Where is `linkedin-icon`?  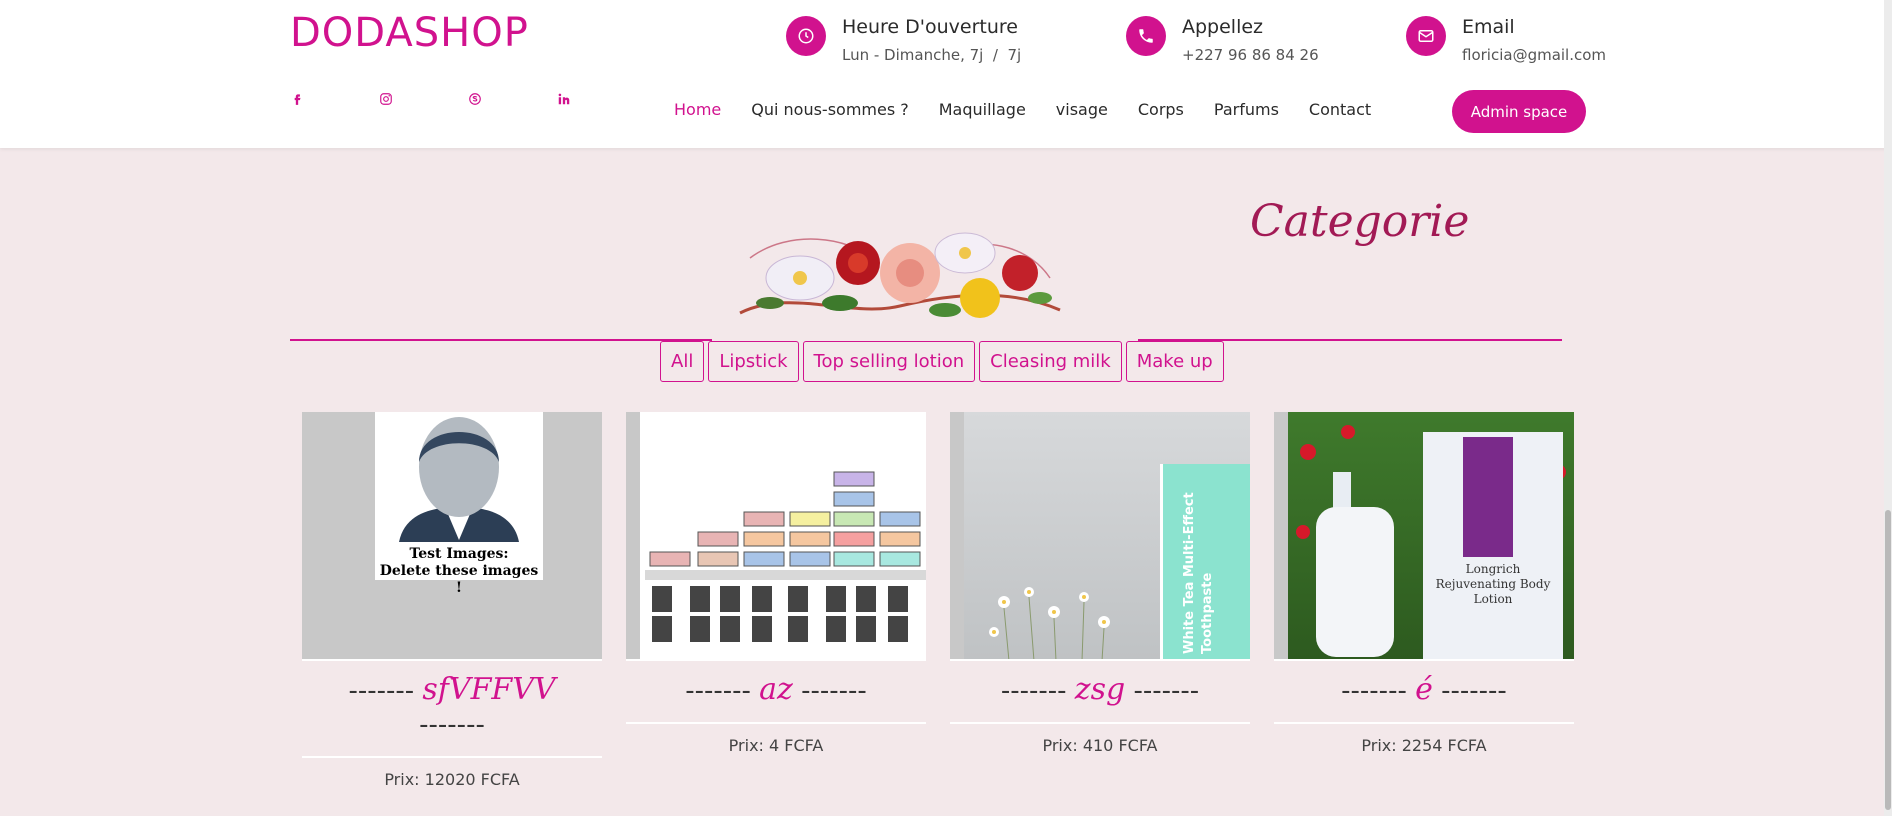
linkedin-icon is located at coordinates (601, 102).